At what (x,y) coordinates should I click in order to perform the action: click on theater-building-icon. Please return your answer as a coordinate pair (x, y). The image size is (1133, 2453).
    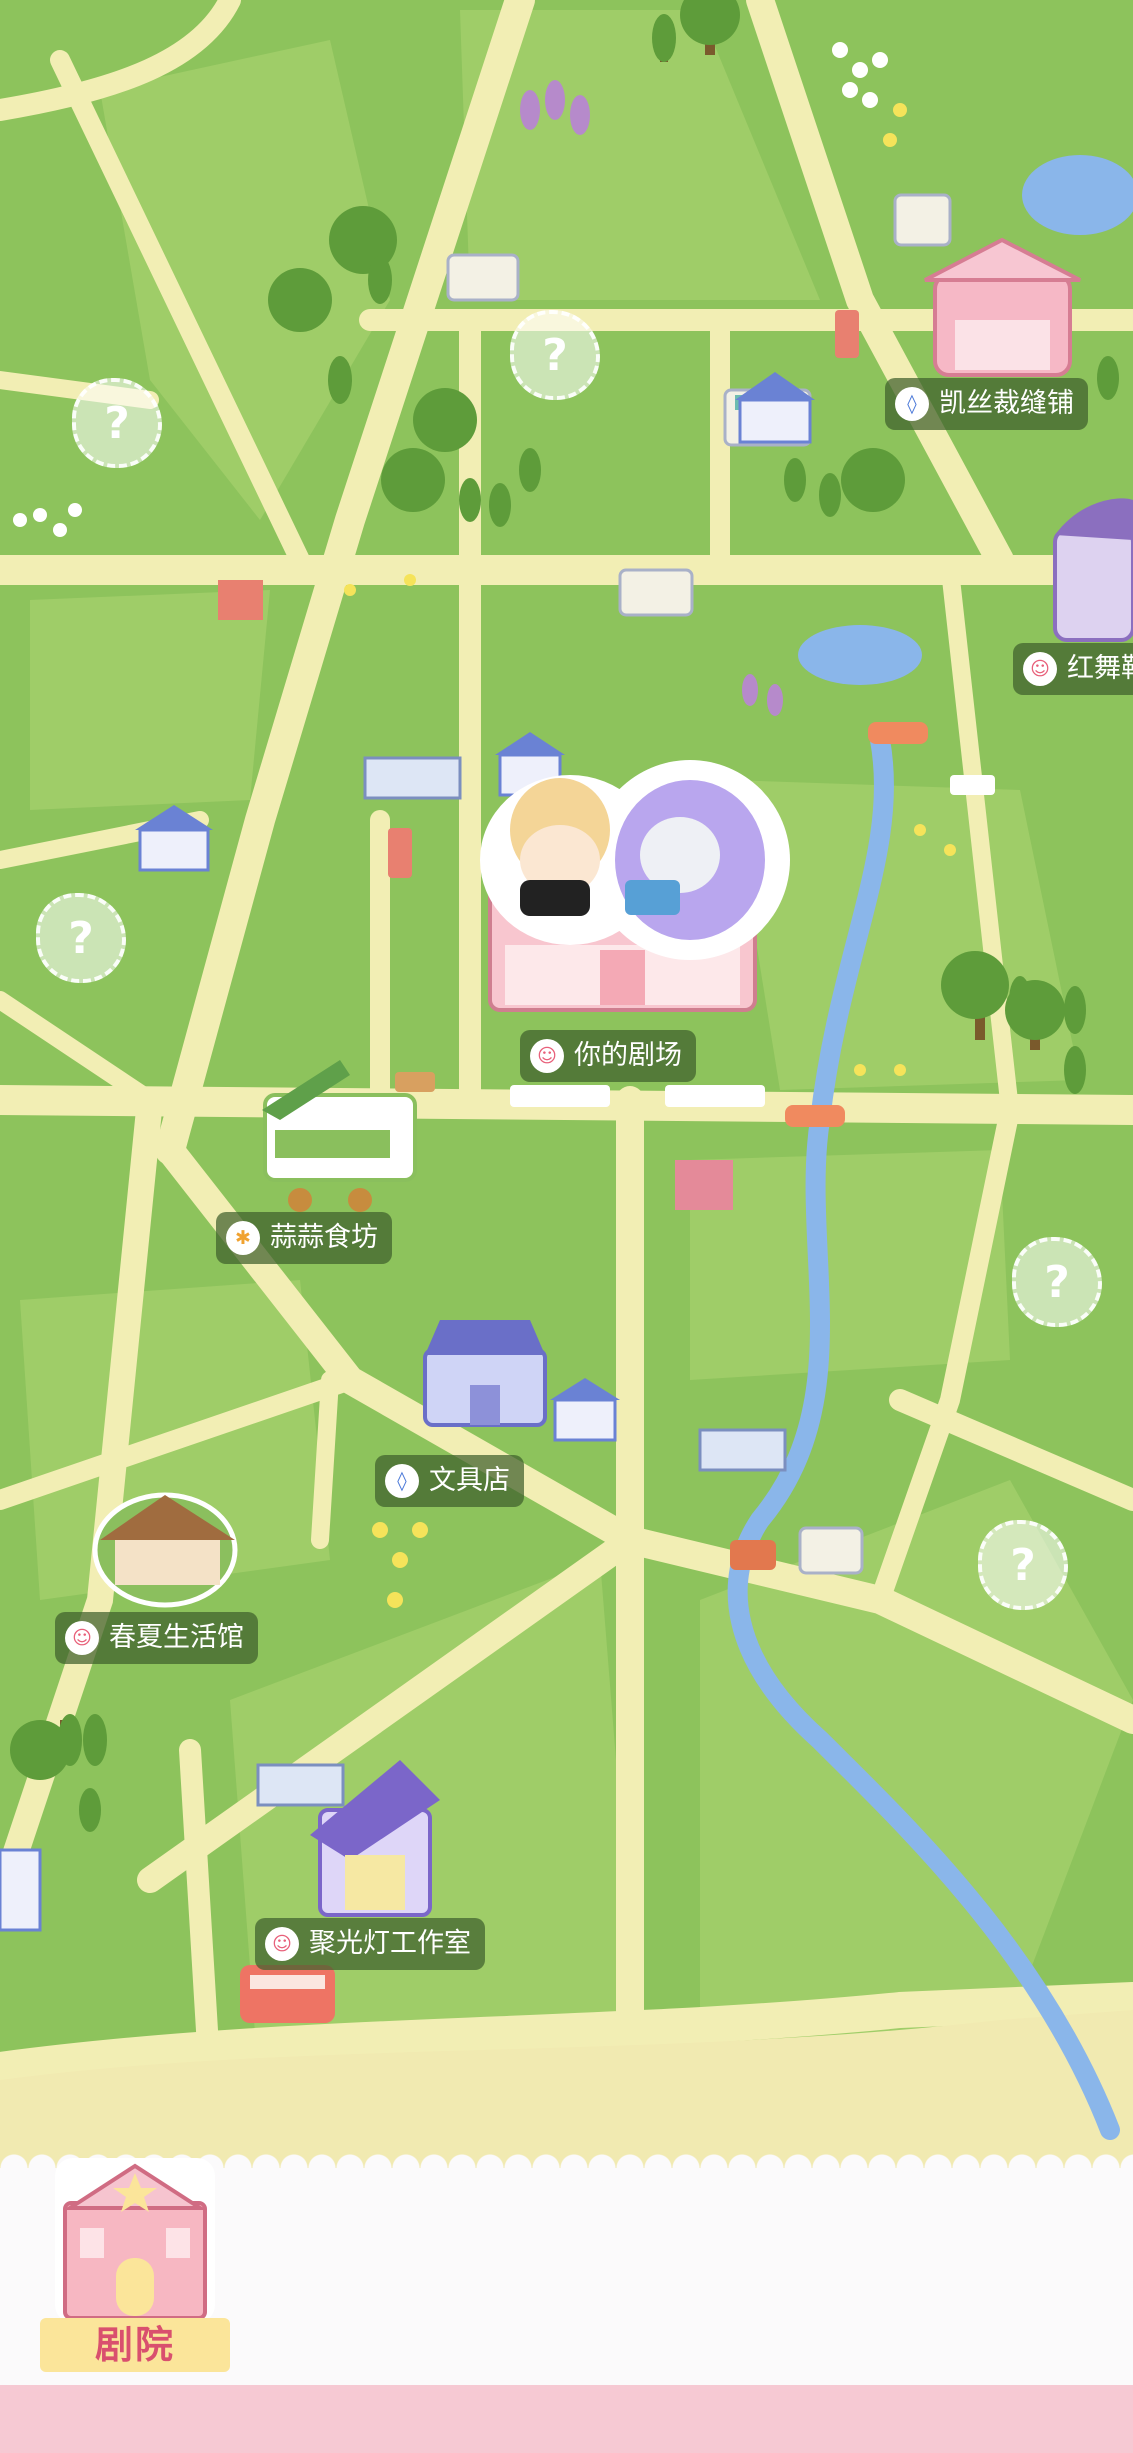
    Looking at the image, I should click on (135, 2240).